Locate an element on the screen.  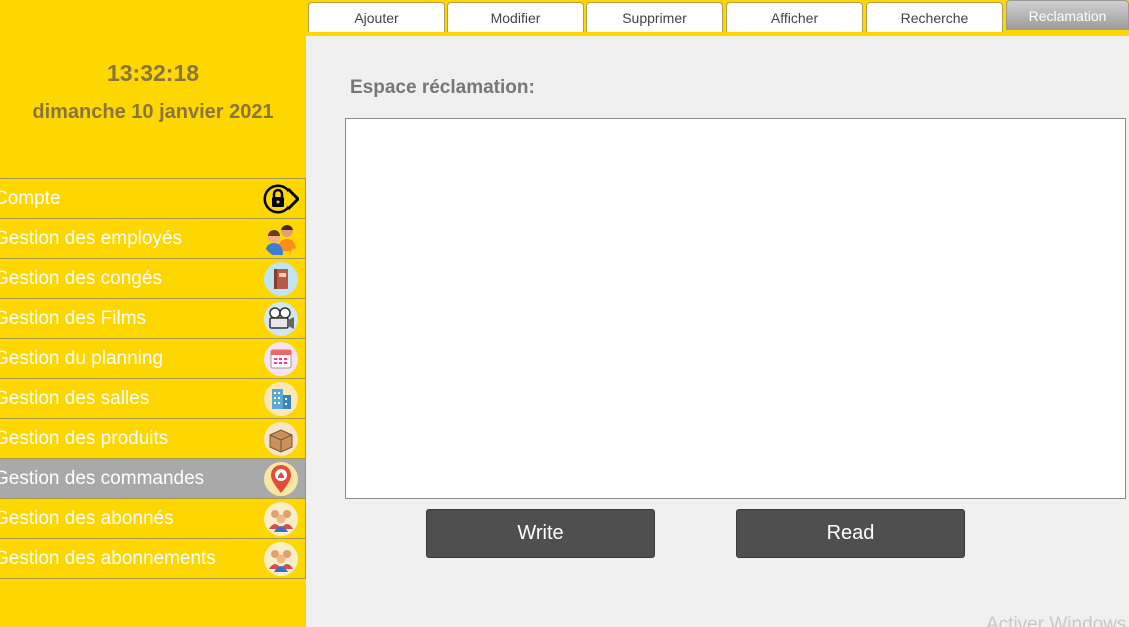
sidebar-item-label: Gestion des employés is located at coordinates (91, 238).